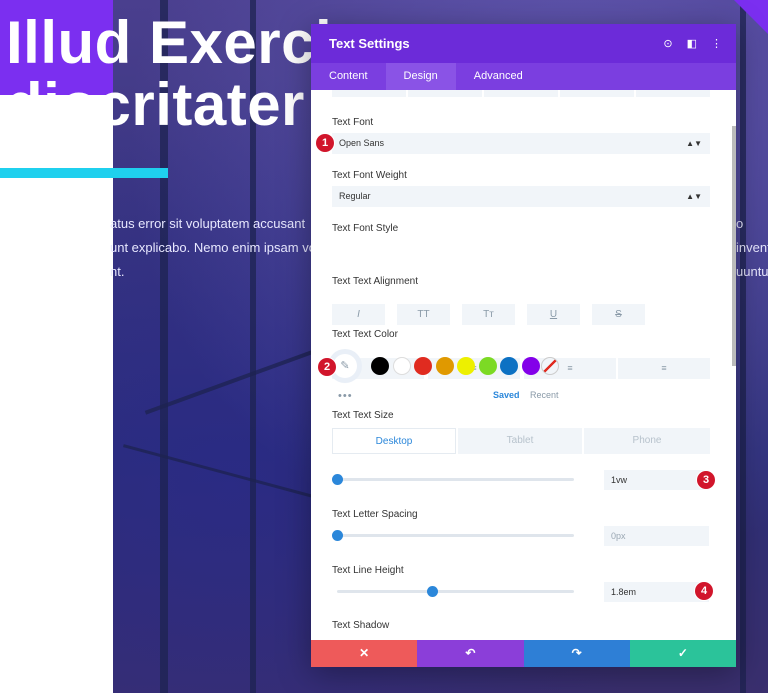  What do you see at coordinates (363, 415) in the screenshot?
I see `text-size-label: Text Text Size` at bounding box center [363, 415].